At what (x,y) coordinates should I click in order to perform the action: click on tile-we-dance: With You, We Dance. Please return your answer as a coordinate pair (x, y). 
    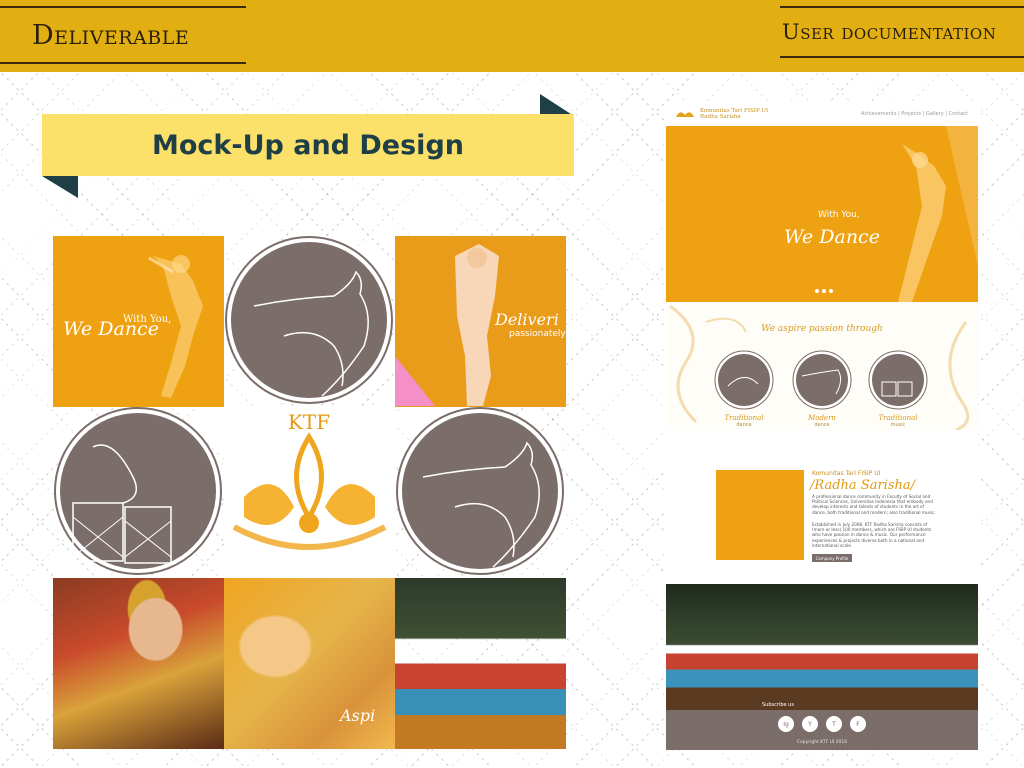
    Looking at the image, I should click on (138, 321).